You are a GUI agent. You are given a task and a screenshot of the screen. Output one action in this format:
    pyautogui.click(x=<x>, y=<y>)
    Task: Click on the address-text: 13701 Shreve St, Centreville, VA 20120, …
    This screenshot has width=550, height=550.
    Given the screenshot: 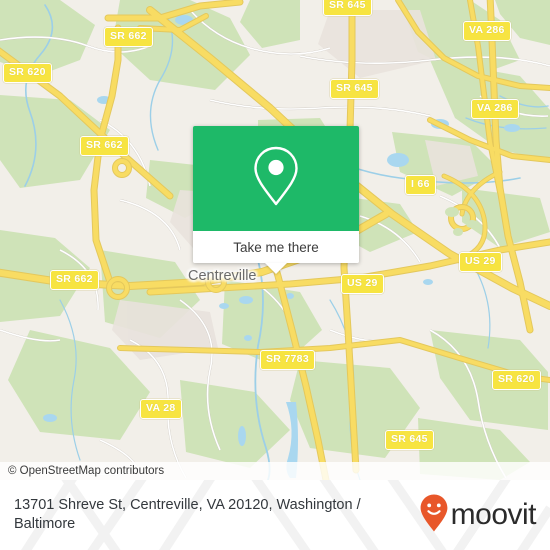 What is the action you would take?
    pyautogui.click(x=187, y=514)
    